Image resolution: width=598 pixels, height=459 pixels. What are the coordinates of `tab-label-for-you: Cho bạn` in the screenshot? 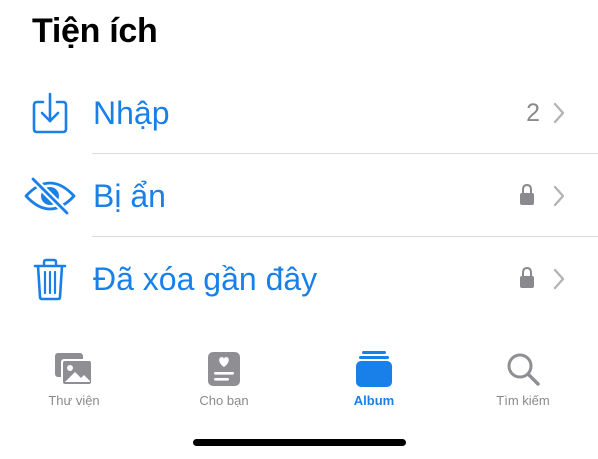 It's located at (224, 400).